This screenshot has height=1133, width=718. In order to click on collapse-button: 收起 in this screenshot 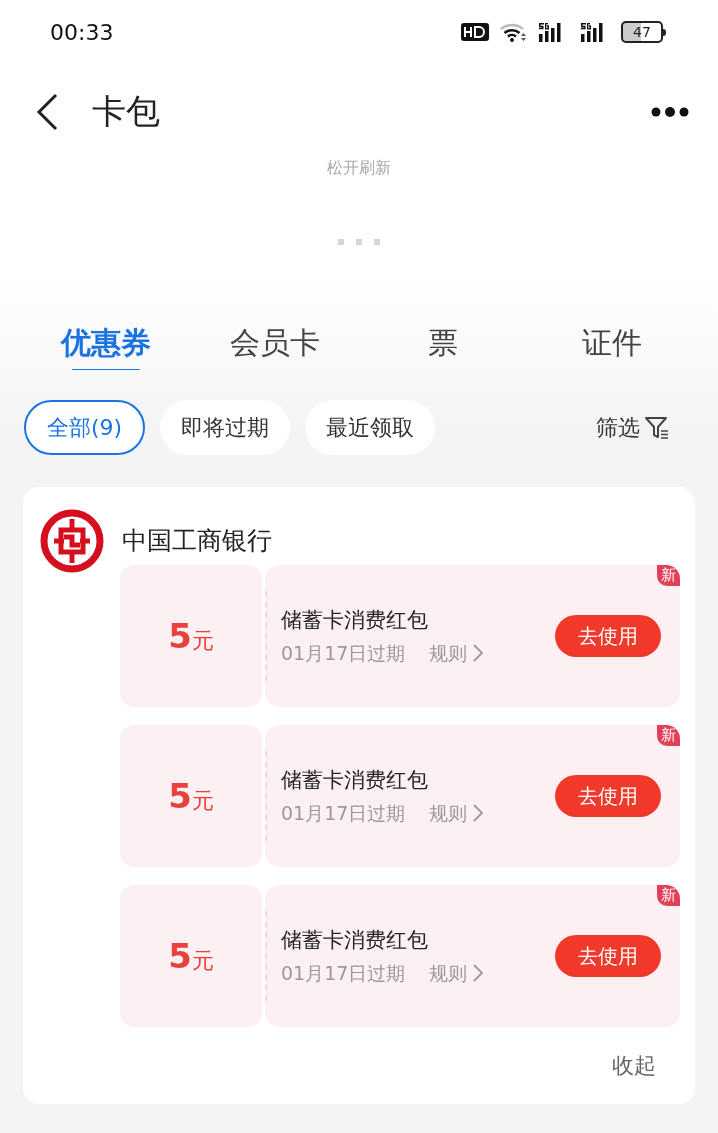, I will do `click(634, 1065)`.